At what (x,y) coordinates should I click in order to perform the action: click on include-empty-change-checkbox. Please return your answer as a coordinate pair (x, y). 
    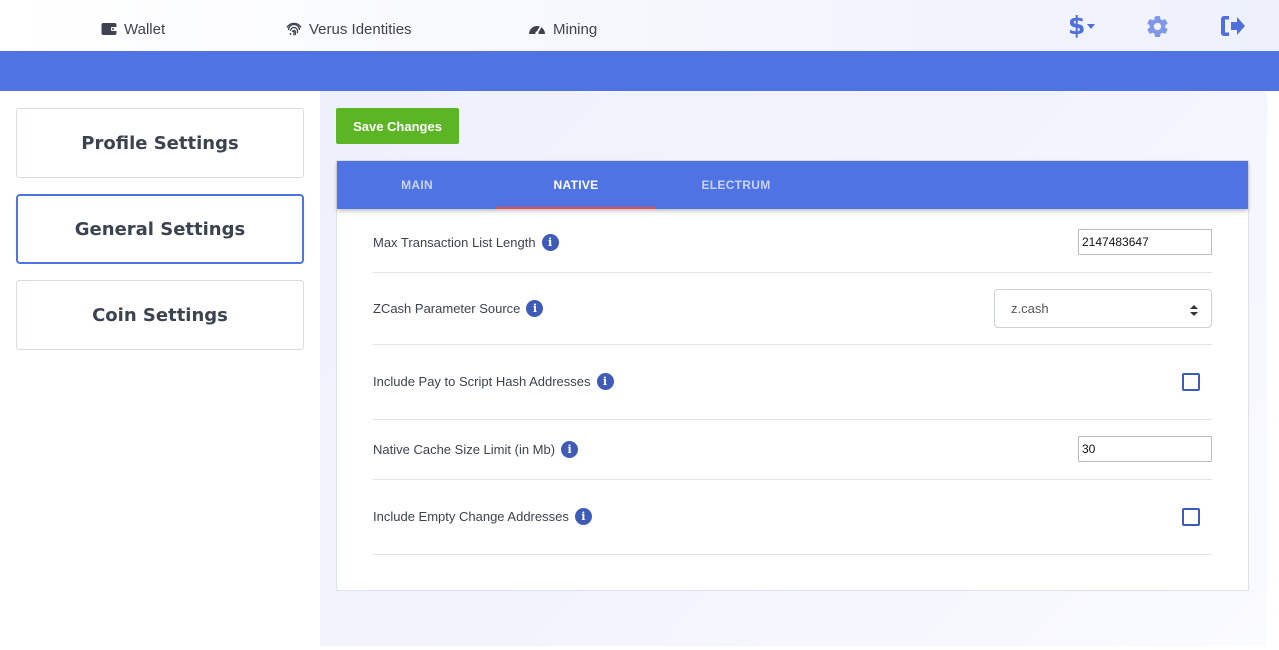
    Looking at the image, I should click on (1191, 517).